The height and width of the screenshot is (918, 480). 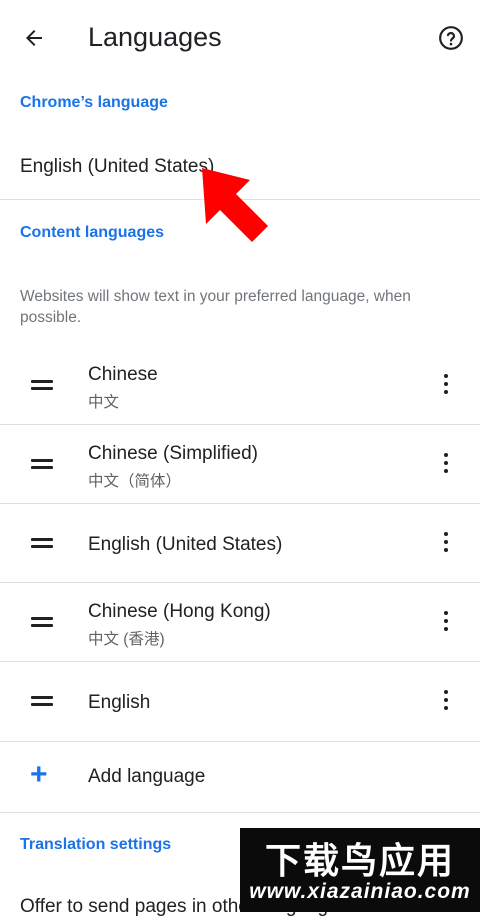 What do you see at coordinates (240, 37) in the screenshot?
I see `top-app-bar: Languages` at bounding box center [240, 37].